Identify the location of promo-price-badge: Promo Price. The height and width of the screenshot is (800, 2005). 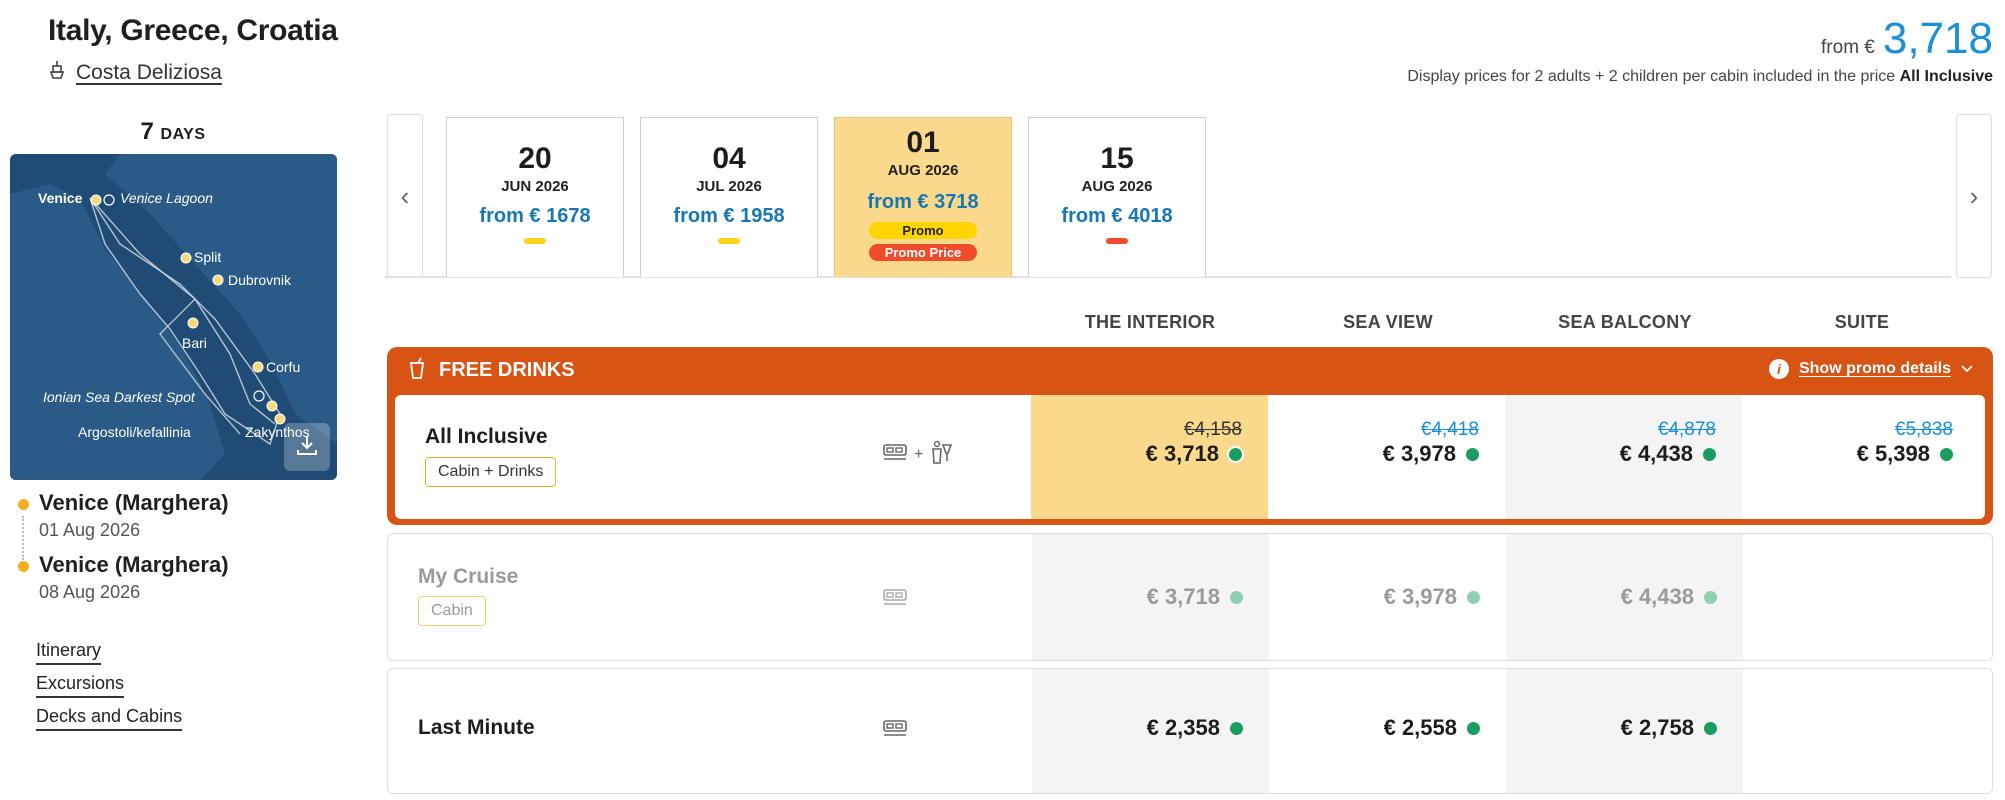
(923, 252).